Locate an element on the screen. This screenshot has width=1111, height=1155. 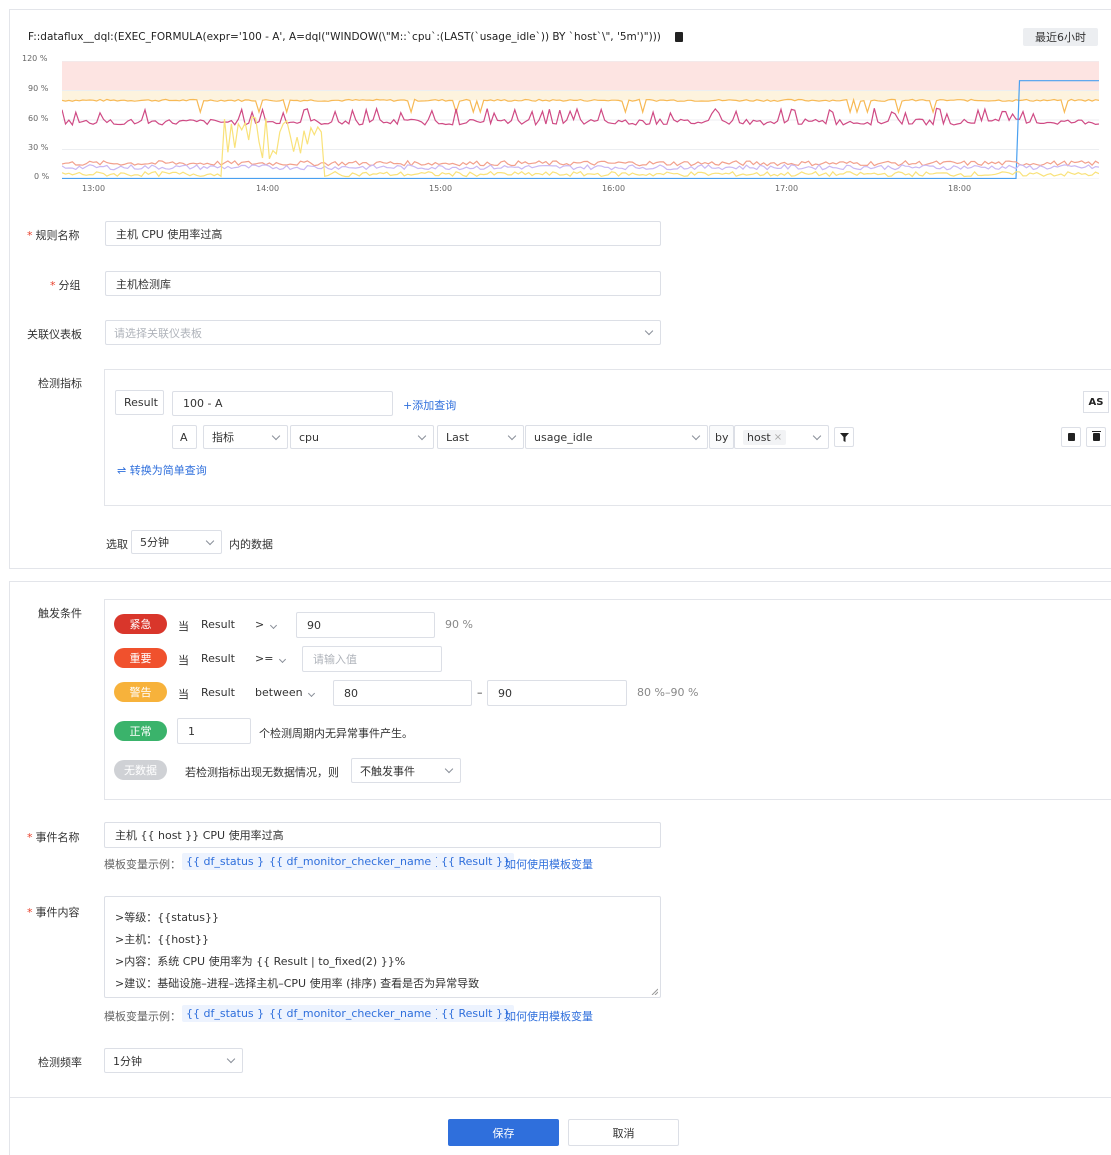
warning-hint: 80 %–90 % is located at coordinates (668, 692).